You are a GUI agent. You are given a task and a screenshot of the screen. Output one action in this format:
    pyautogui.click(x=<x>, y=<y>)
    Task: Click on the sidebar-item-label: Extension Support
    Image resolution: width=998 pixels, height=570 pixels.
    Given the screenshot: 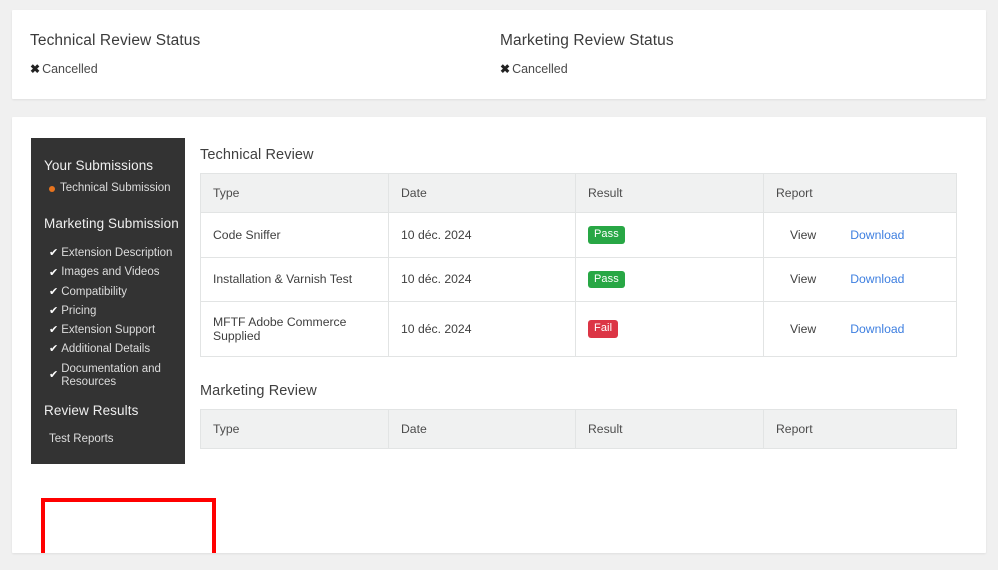 What is the action you would take?
    pyautogui.click(x=108, y=330)
    